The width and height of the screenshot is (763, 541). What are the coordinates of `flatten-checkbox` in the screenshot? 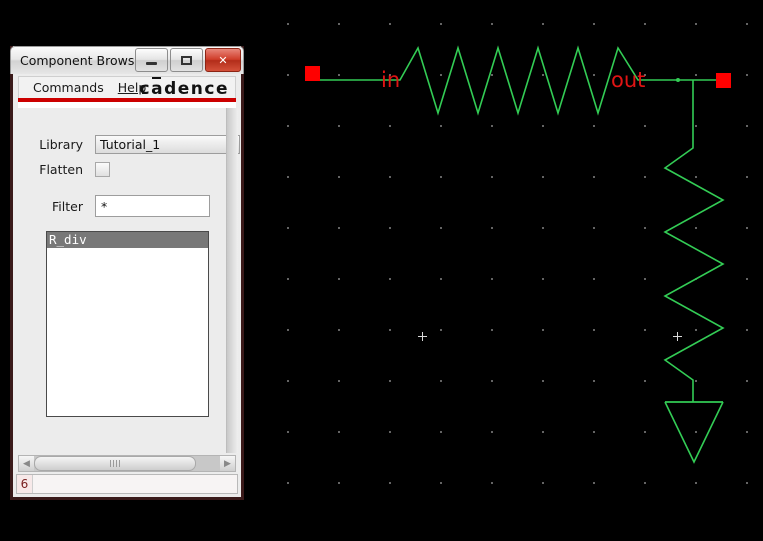 It's located at (102, 169).